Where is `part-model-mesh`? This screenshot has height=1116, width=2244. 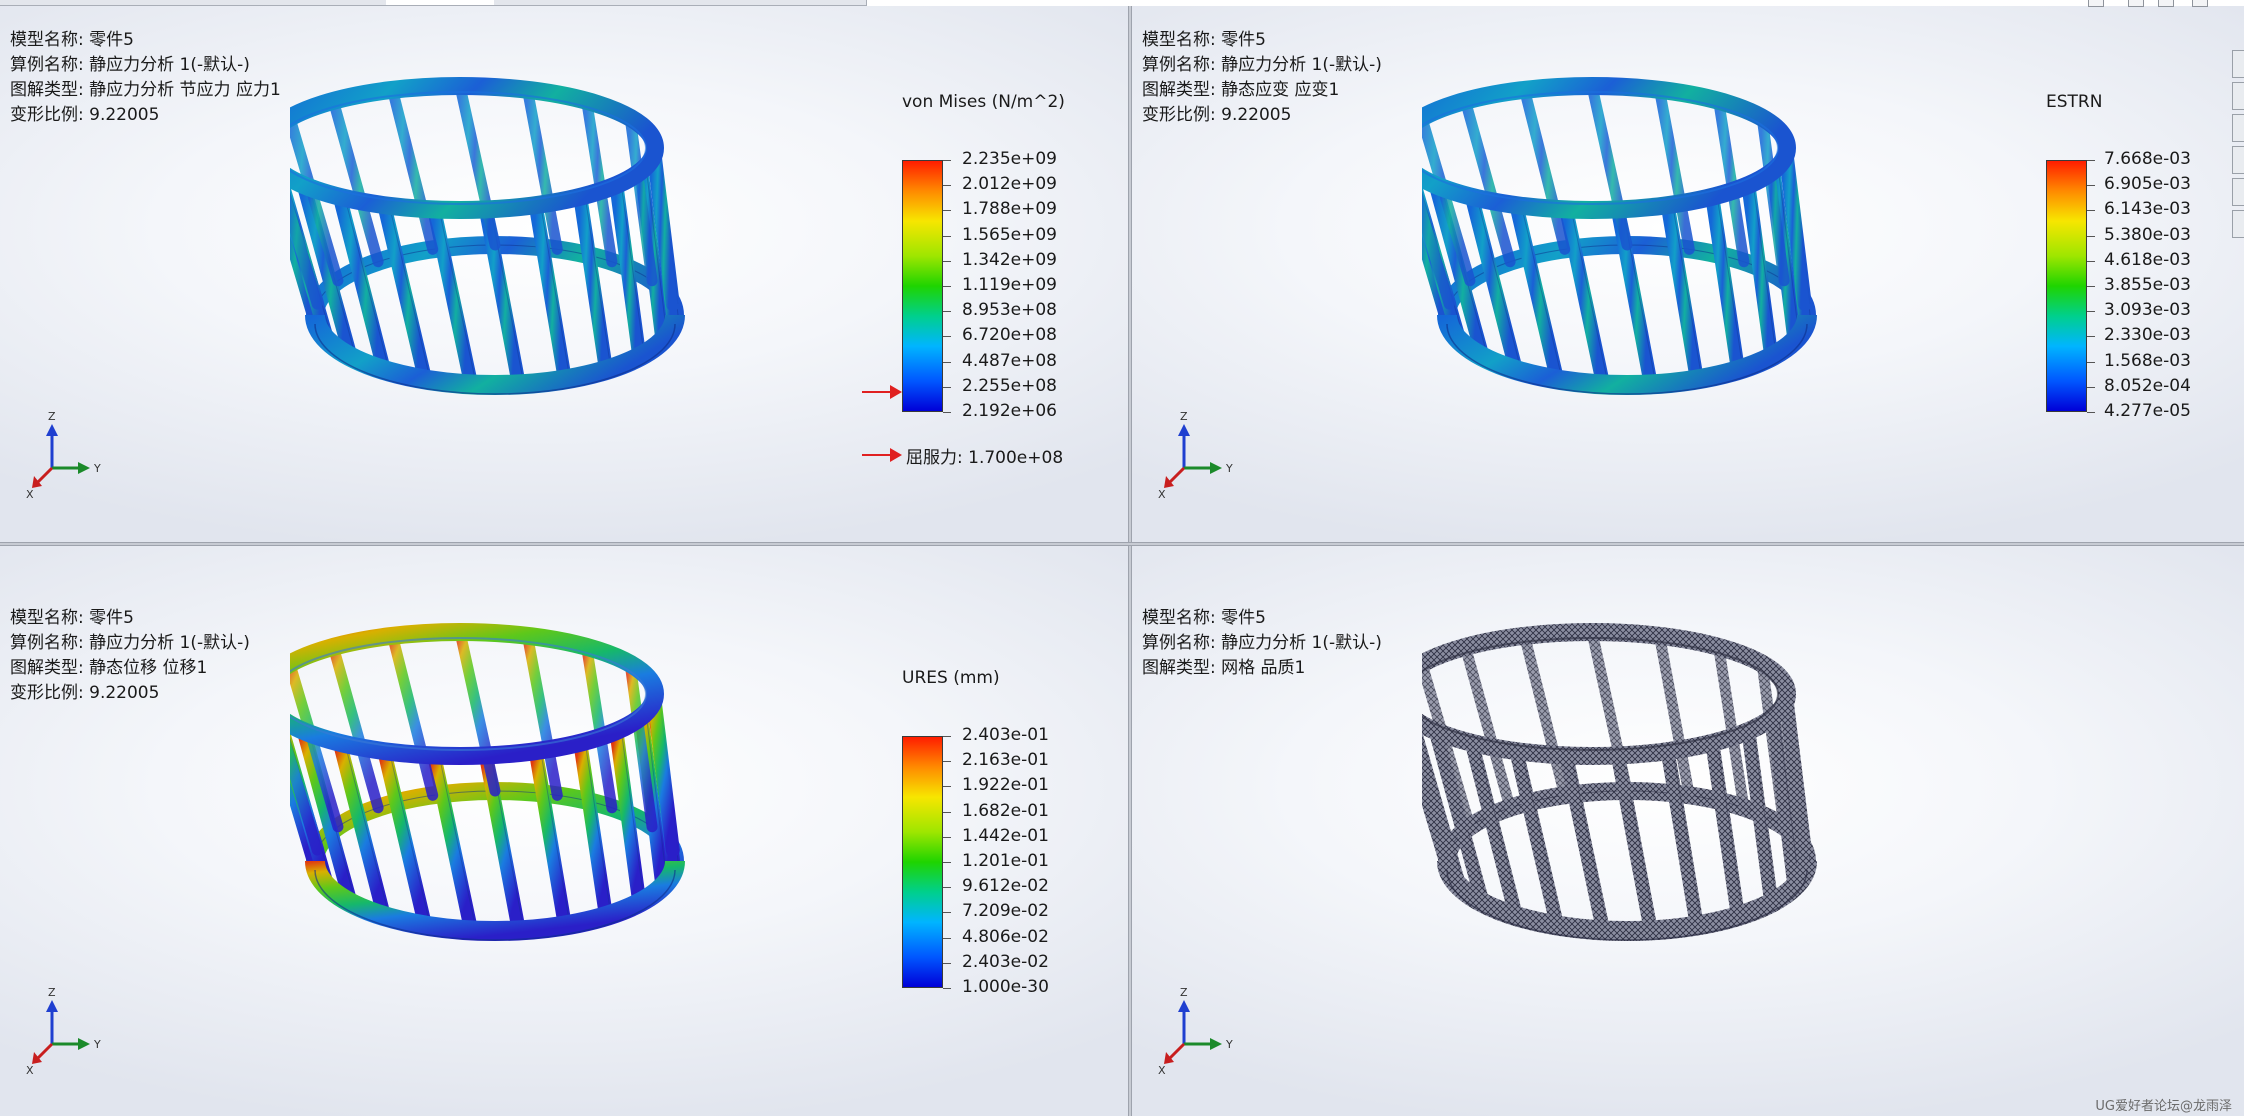 part-model-mesh is located at coordinates (1605, 791).